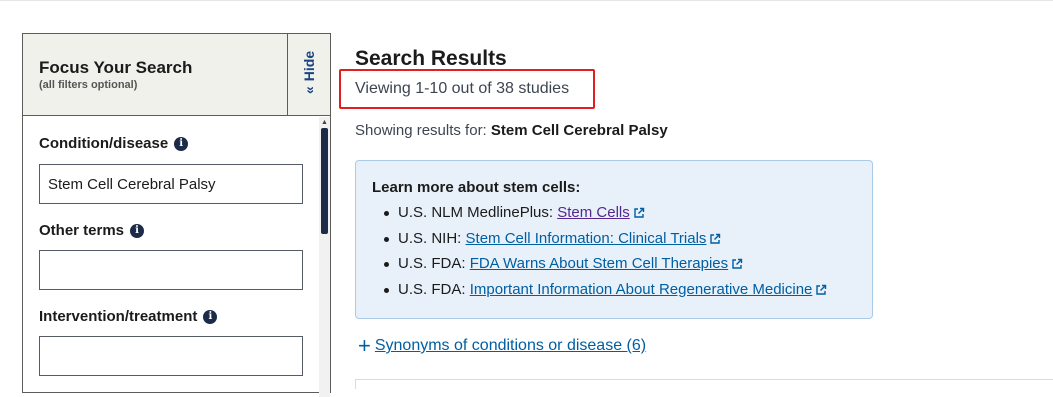 This screenshot has height=397, width=1053. Describe the element at coordinates (704, 384) in the screenshot. I see `result-card-edge` at that location.